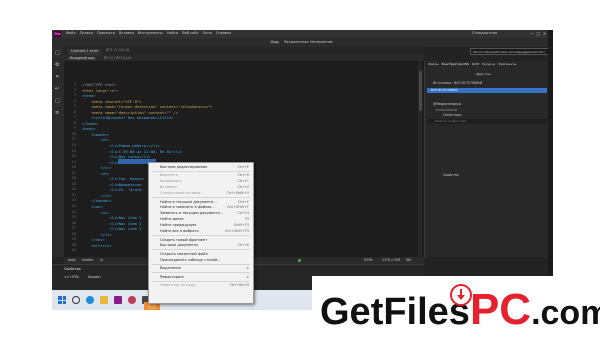  What do you see at coordinates (71, 277) in the screenshot?
I see `properties-html-button: <> HTML` at bounding box center [71, 277].